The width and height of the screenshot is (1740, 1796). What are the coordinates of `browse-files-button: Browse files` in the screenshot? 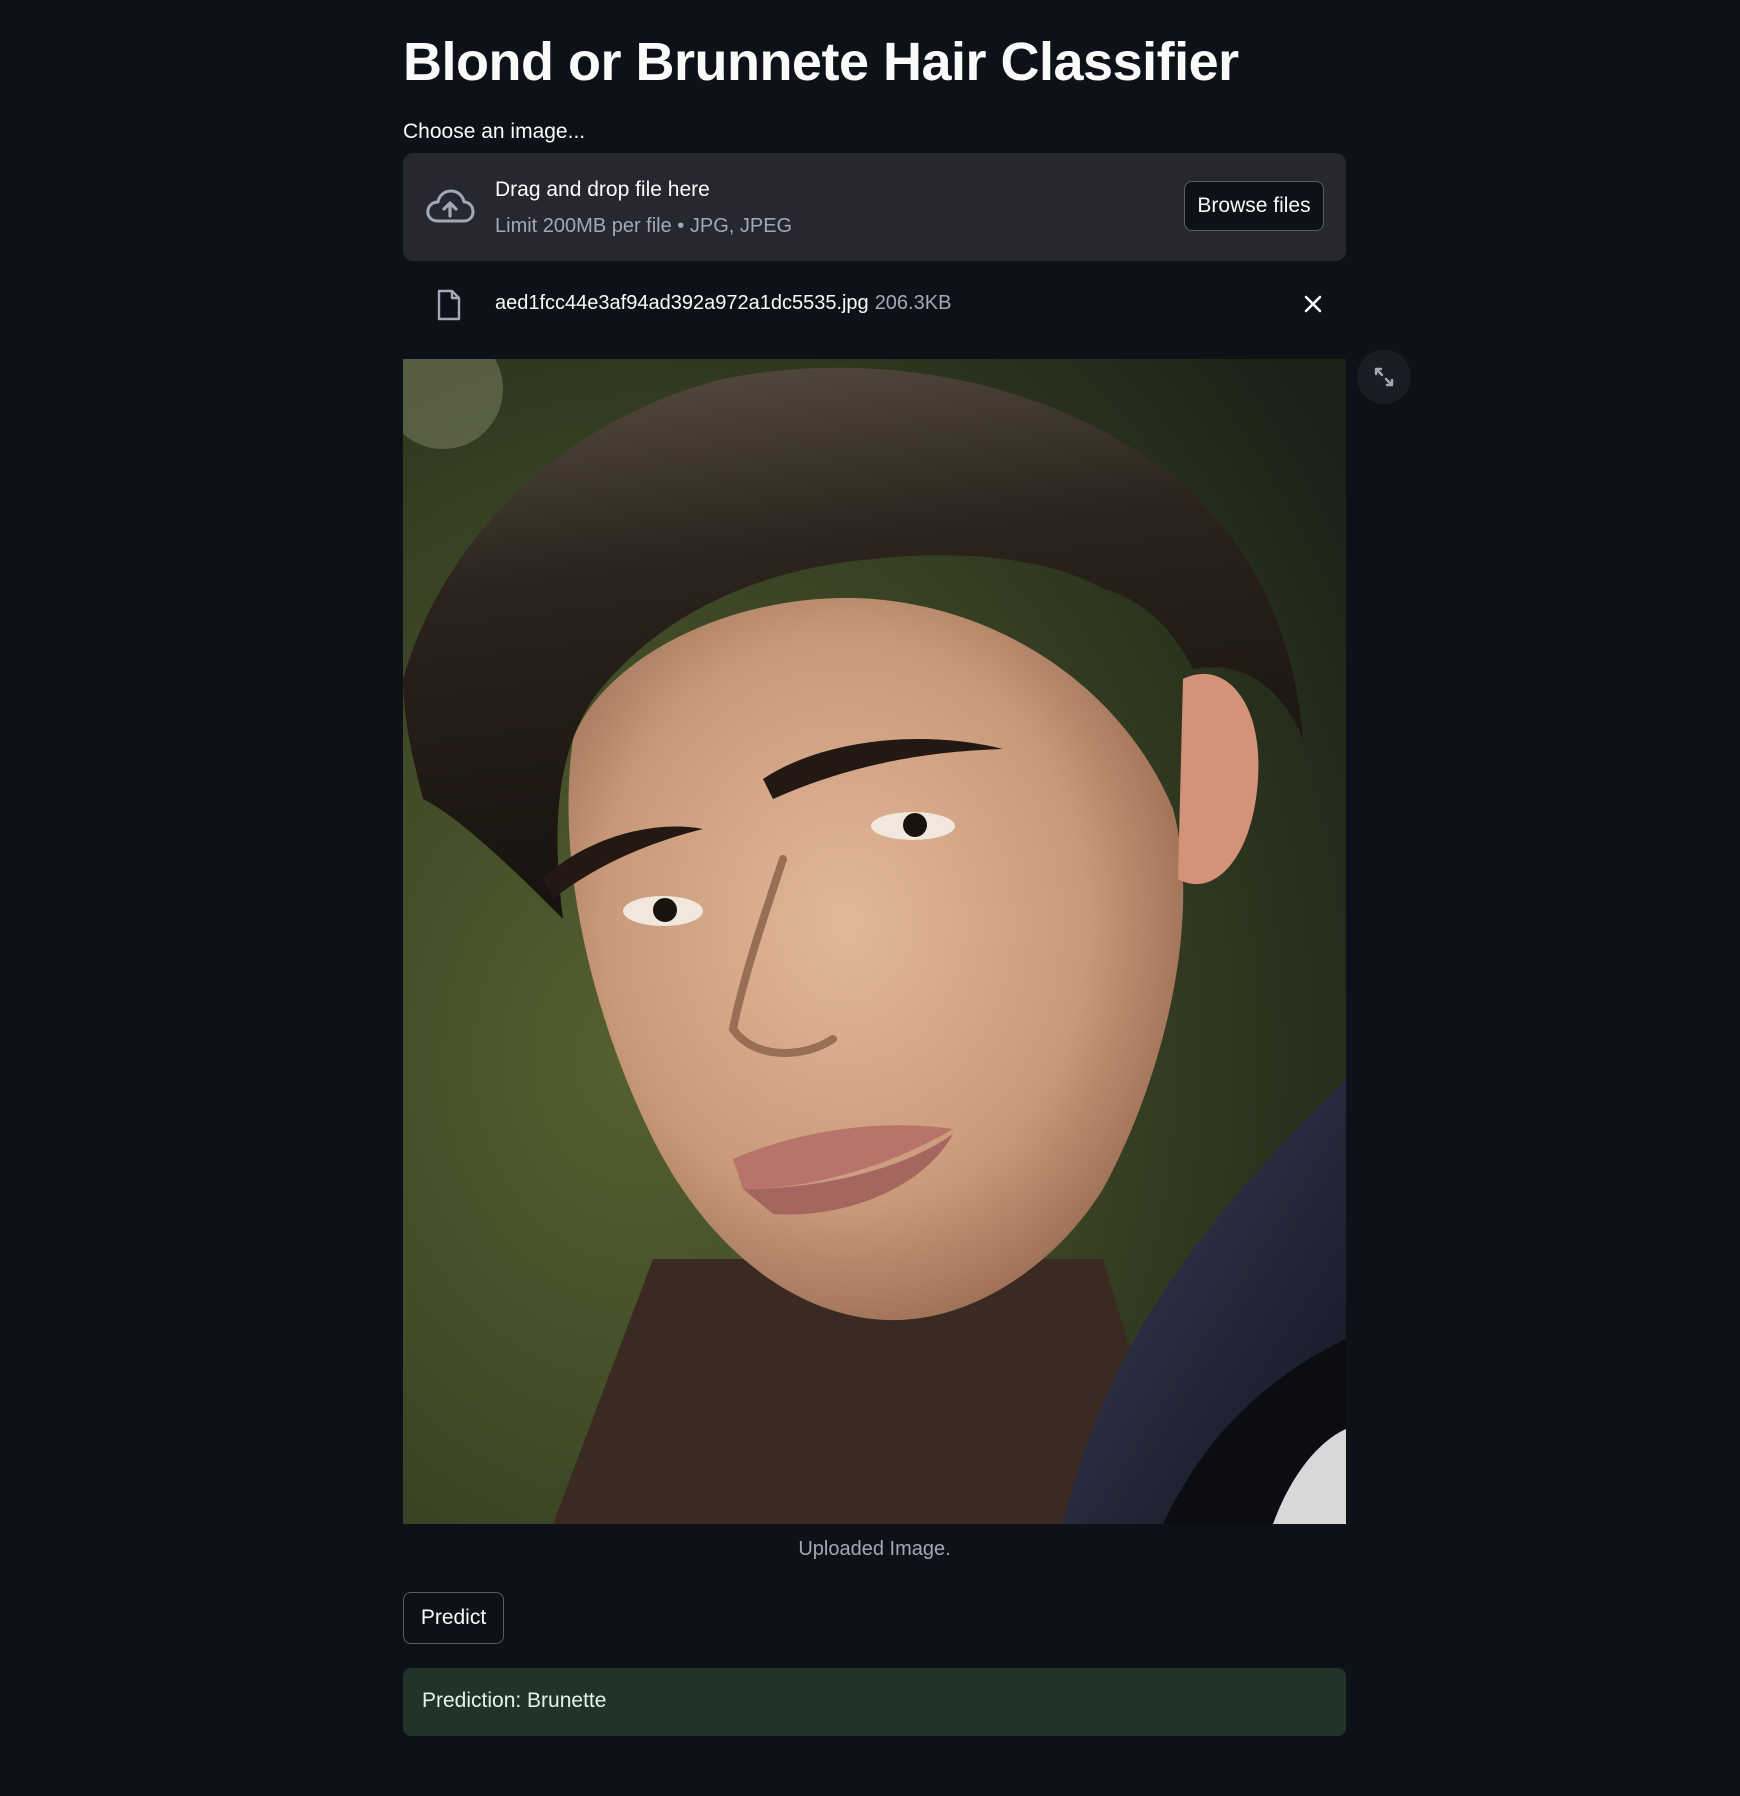 It's located at (1254, 206).